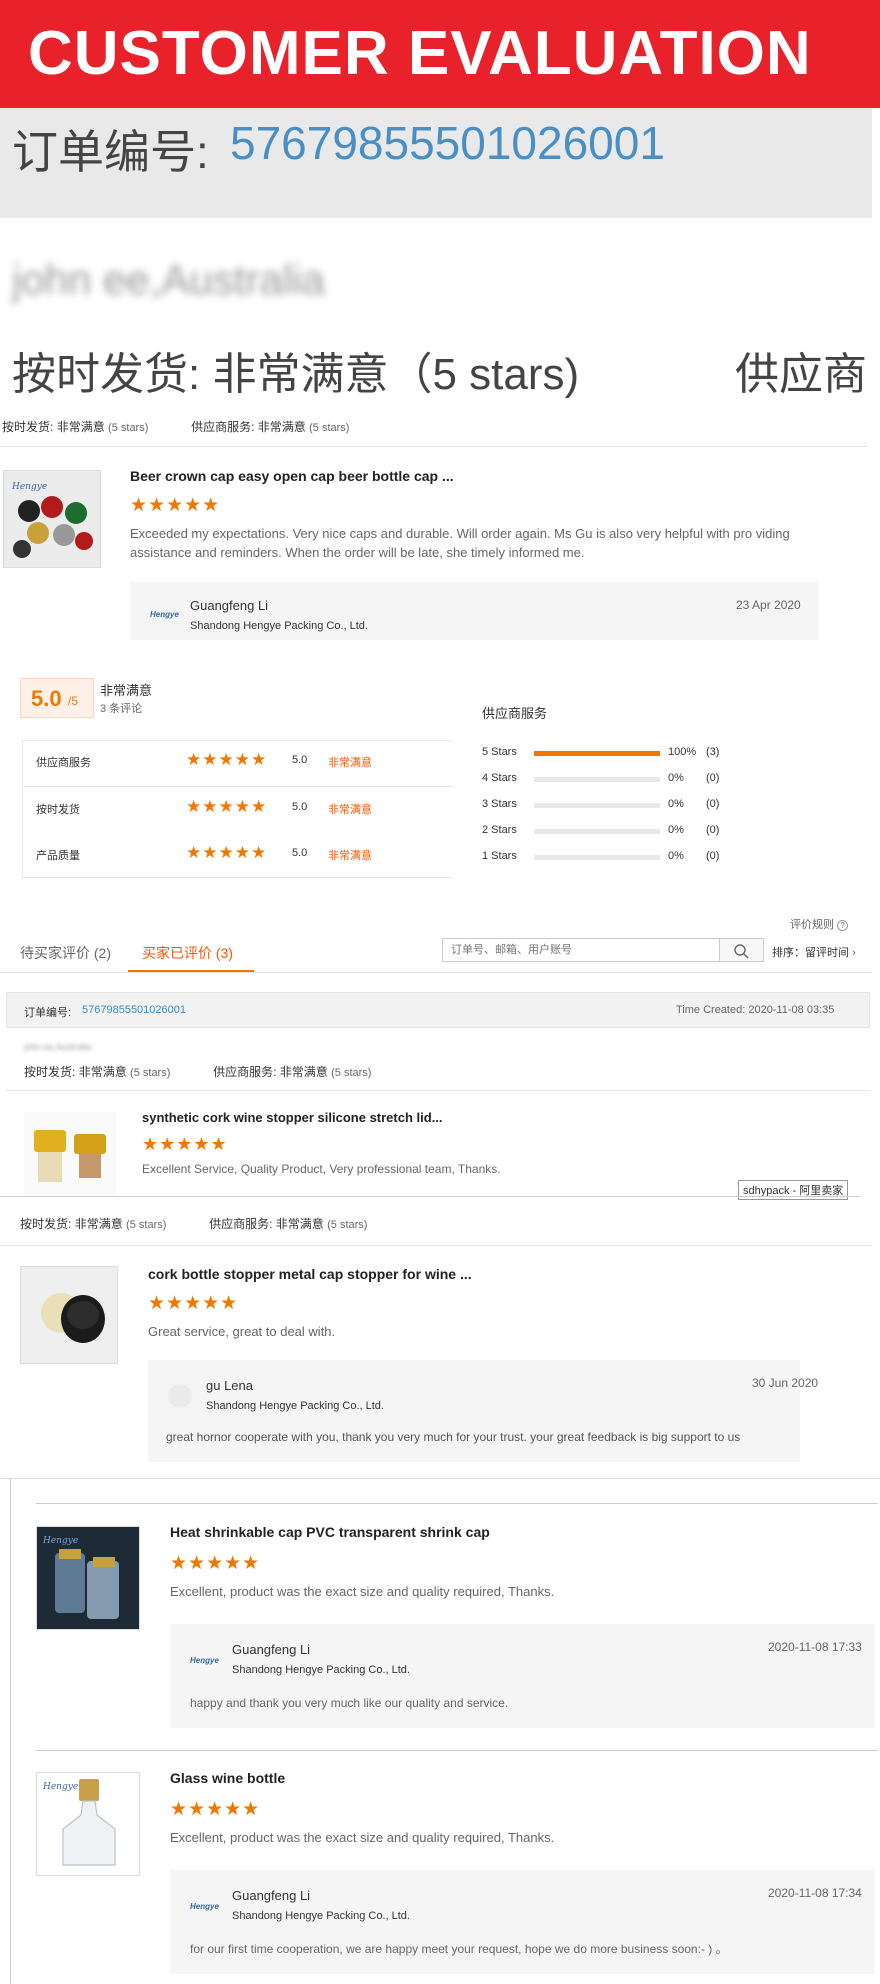 The height and width of the screenshot is (1984, 880). I want to click on order-row-label: 订单编号:, so click(48, 1013).